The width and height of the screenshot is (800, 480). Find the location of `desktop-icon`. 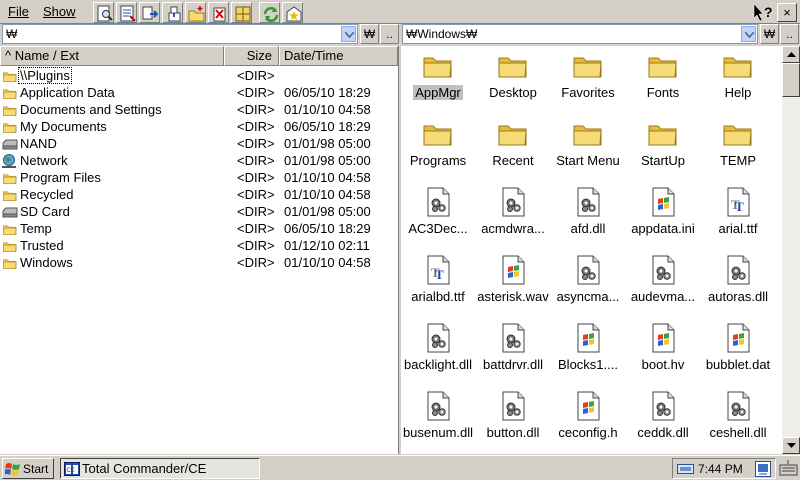

desktop-icon is located at coordinates (763, 469).